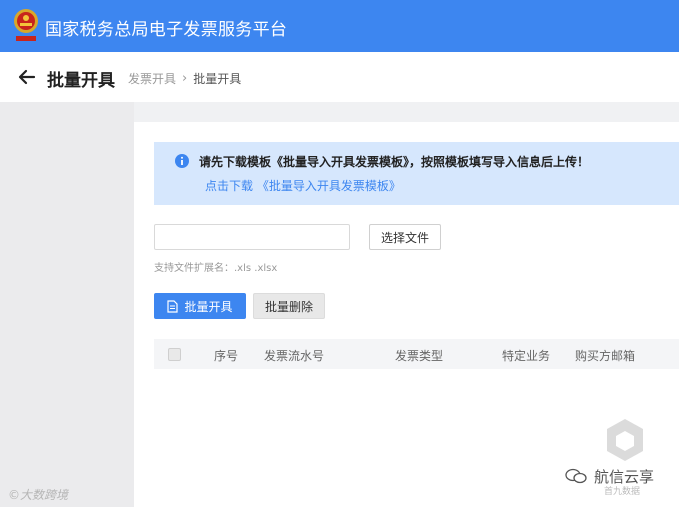 Image resolution: width=679 pixels, height=507 pixels. Describe the element at coordinates (394, 162) in the screenshot. I see `notice-text: 请先下载模板《批量导入开具发票模板》，按照模板填写导入信息后上传！` at that location.